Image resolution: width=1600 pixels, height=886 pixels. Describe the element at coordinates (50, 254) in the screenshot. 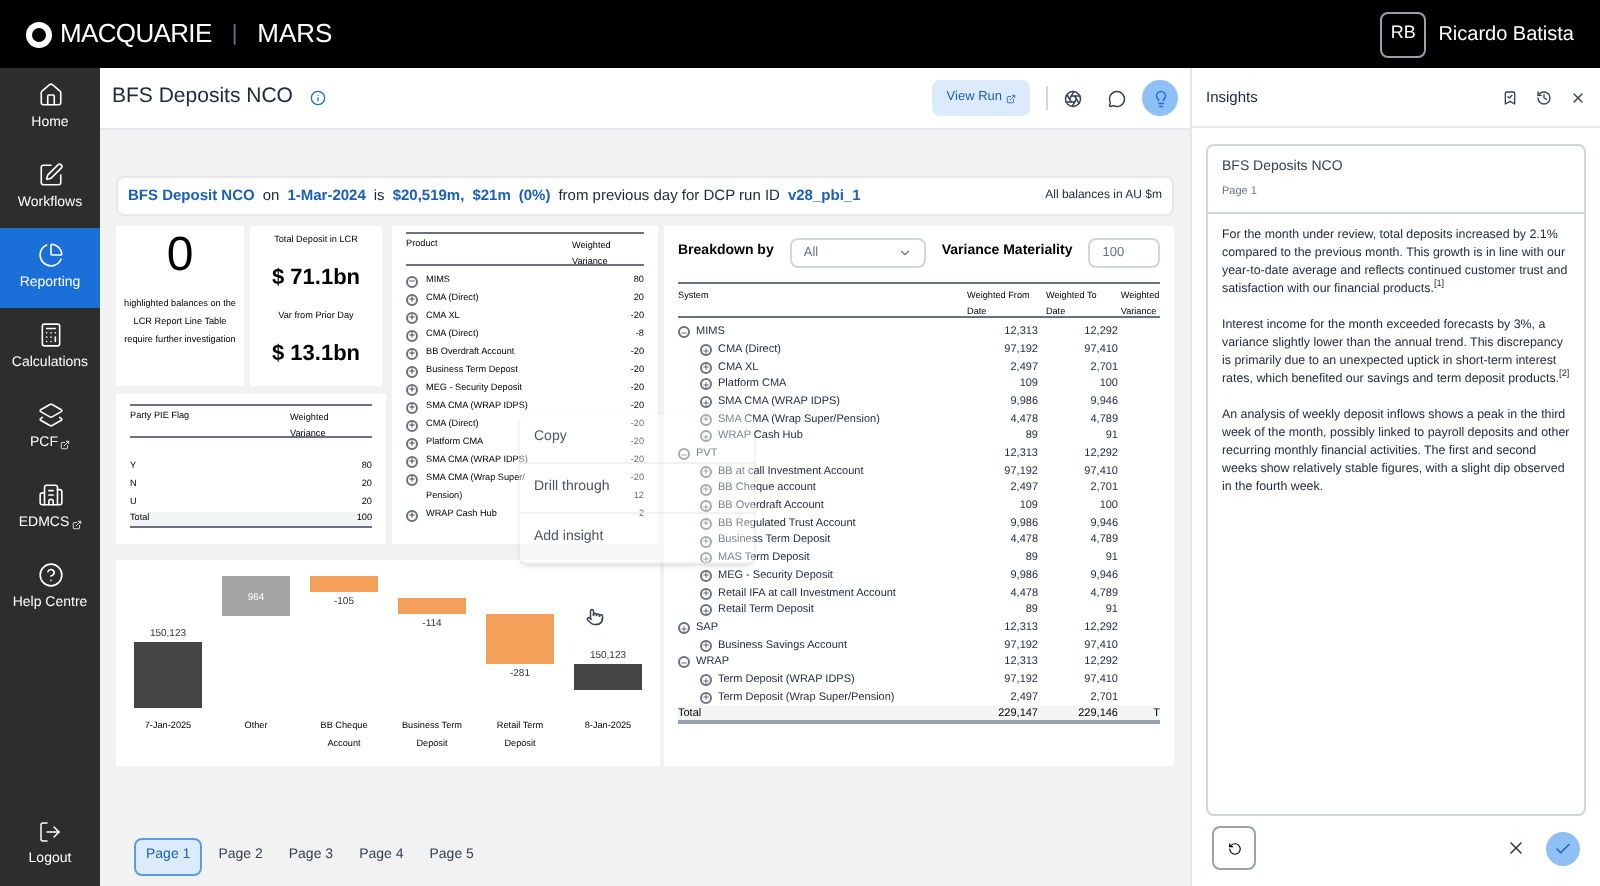

I see `pie-chart-icon` at that location.